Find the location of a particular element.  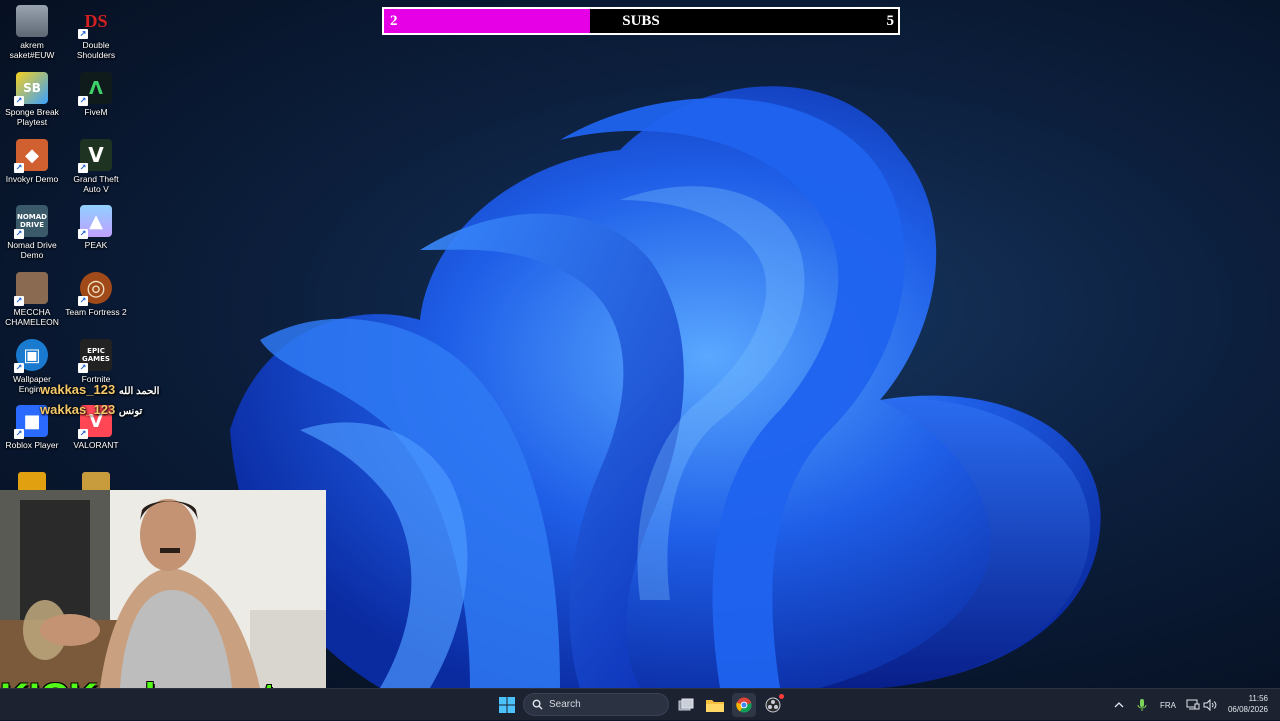

microphone-button is located at coordinates (1142, 705).